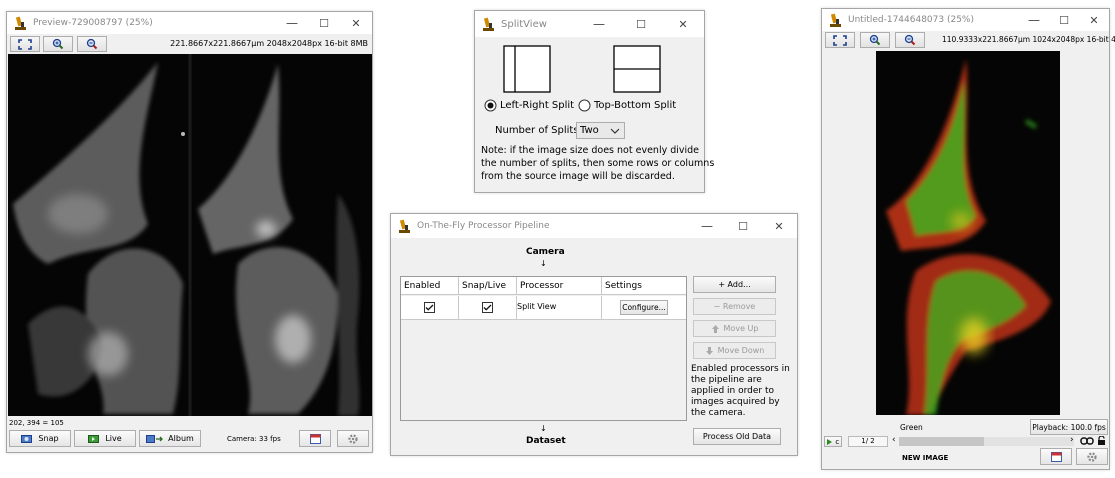 The width and height of the screenshot is (1115, 478). I want to click on left-right-radio-option: Left-Right Split, so click(529, 105).